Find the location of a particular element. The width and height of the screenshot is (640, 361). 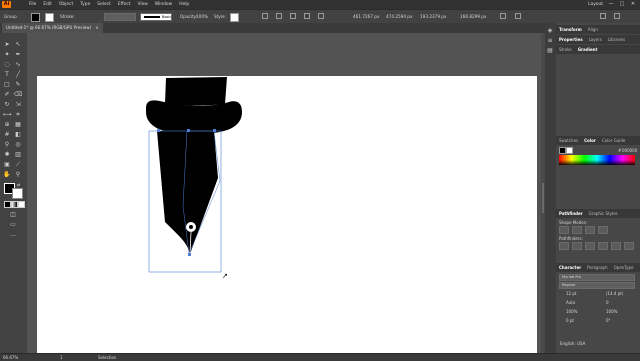

graph-tool-icon: ▥ is located at coordinates (18, 154).